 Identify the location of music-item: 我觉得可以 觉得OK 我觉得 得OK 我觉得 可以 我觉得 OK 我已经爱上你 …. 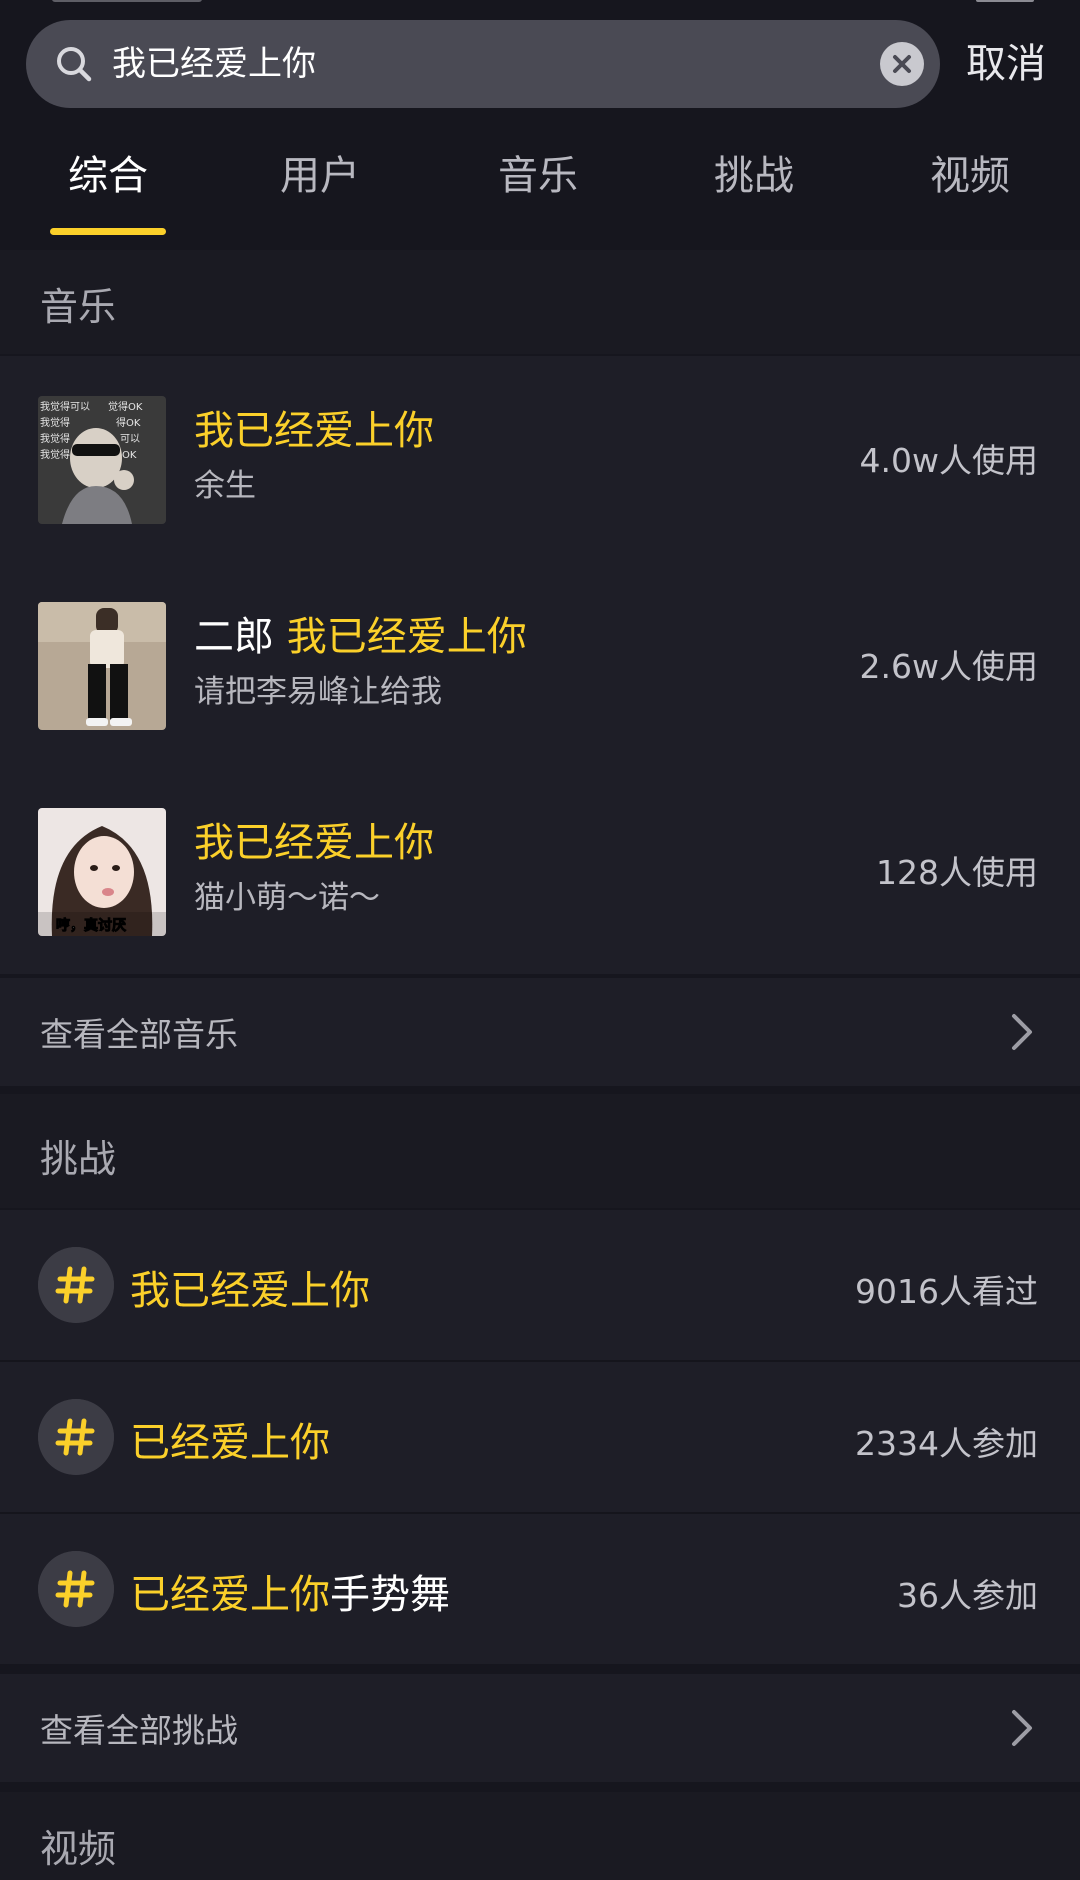
(540, 459).